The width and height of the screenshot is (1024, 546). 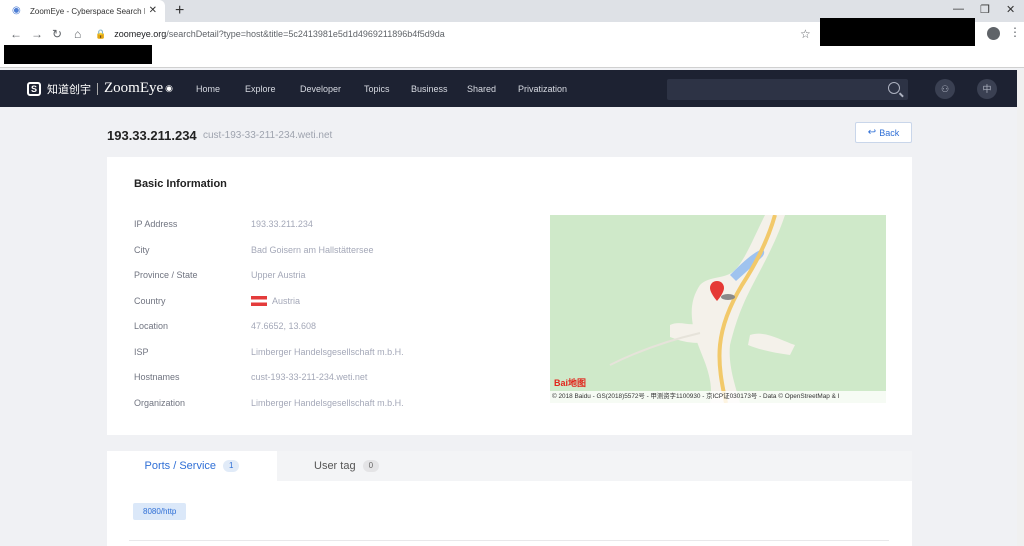 I want to click on nav-developer: Developer, so click(x=320, y=89).